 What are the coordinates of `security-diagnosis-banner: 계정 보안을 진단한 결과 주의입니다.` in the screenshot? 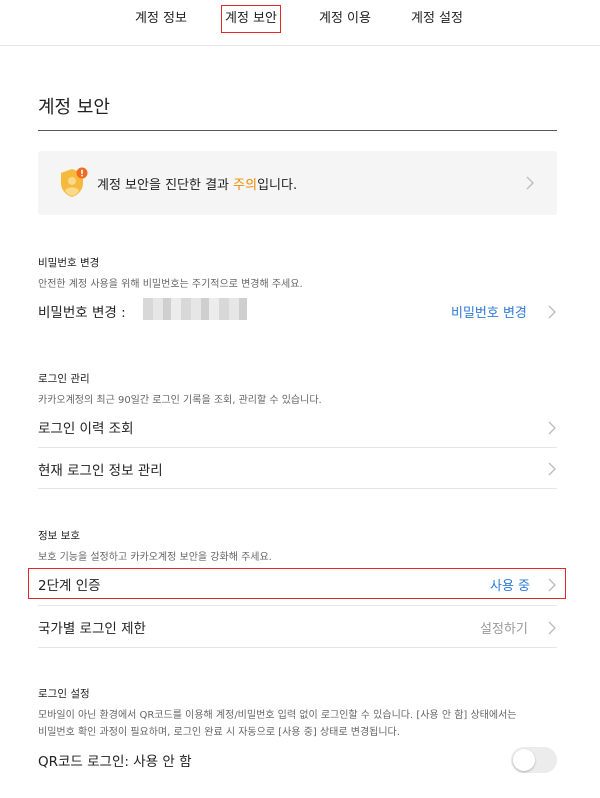 It's located at (297, 183).